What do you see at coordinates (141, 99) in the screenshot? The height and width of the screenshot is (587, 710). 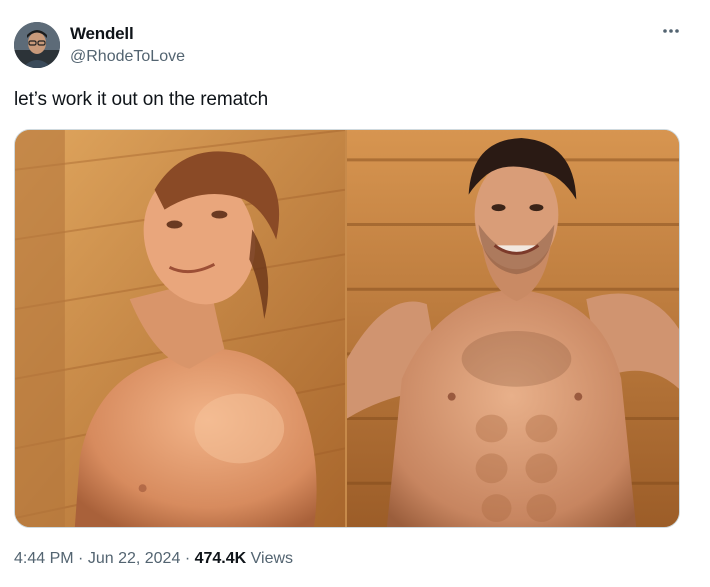 I see `tweet-text: let’s work it out on the rematch` at bounding box center [141, 99].